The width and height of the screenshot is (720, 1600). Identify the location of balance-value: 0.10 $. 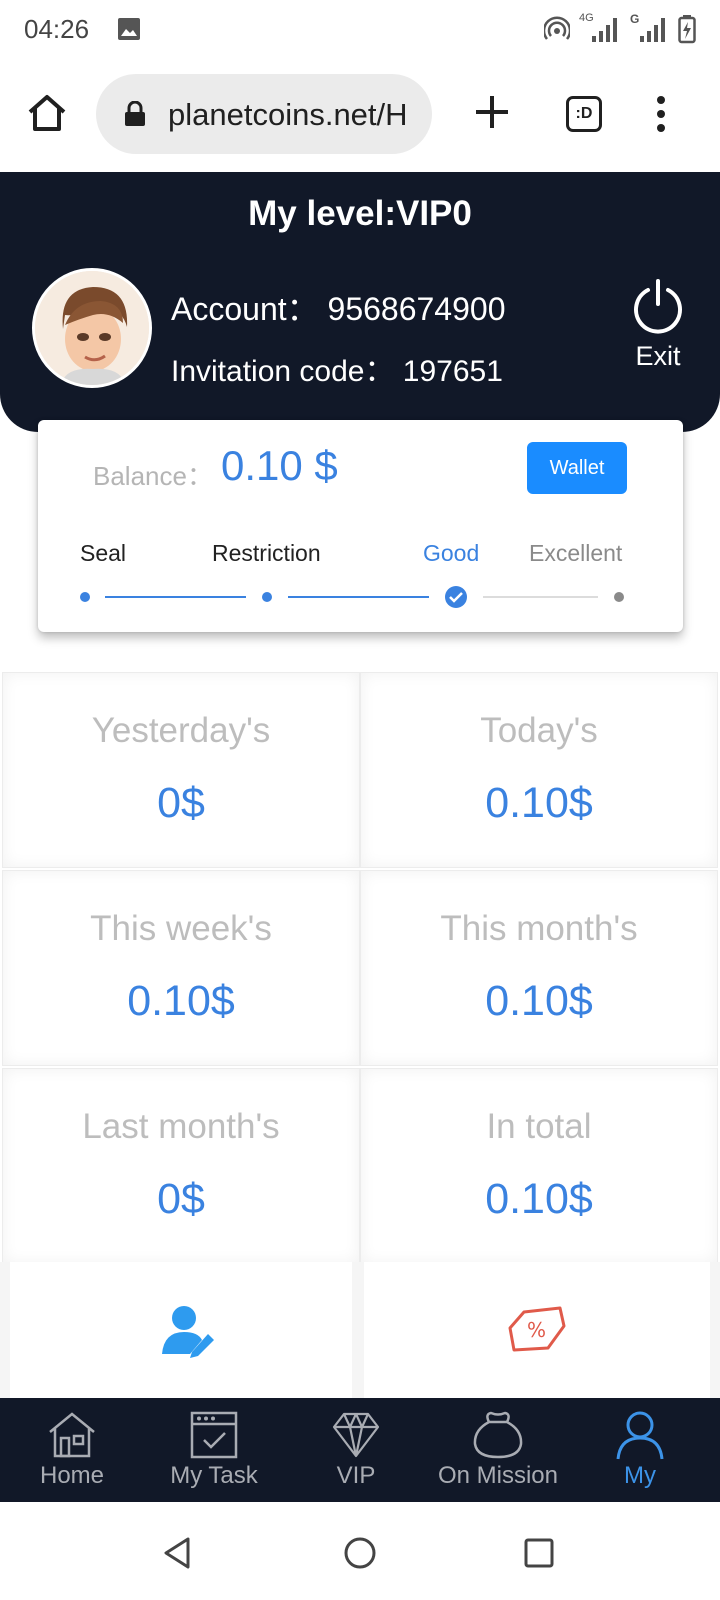
(279, 465).